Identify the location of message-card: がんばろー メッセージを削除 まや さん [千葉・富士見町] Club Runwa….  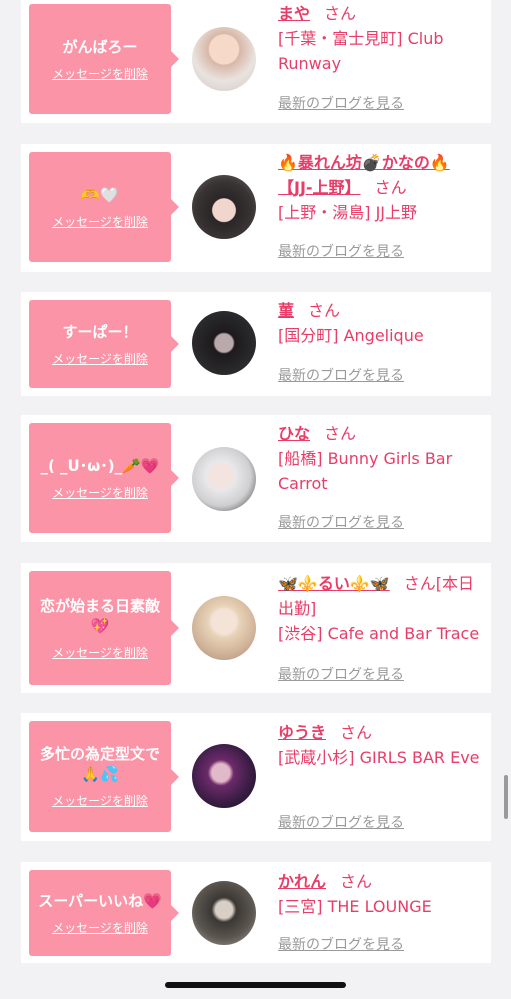
(256, 61).